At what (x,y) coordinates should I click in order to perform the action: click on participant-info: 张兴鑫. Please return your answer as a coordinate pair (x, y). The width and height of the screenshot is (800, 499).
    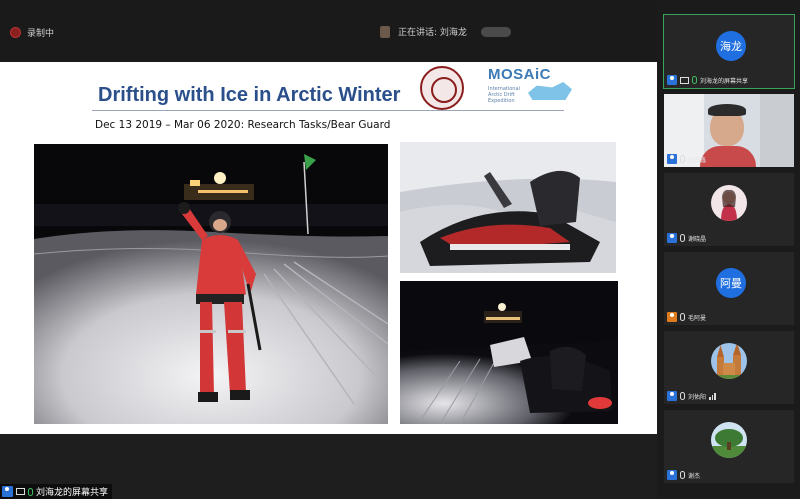
    Looking at the image, I should click on (686, 159).